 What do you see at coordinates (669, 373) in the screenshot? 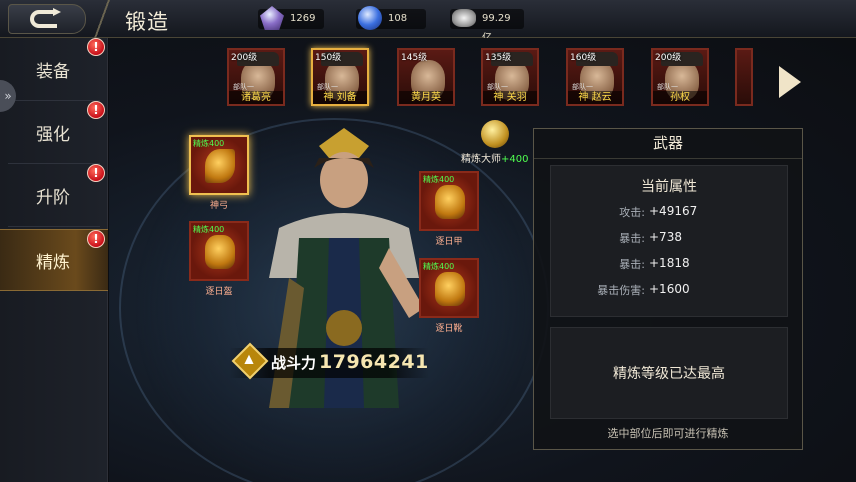
I see `max-level-box: 精炼等级已达最高` at bounding box center [669, 373].